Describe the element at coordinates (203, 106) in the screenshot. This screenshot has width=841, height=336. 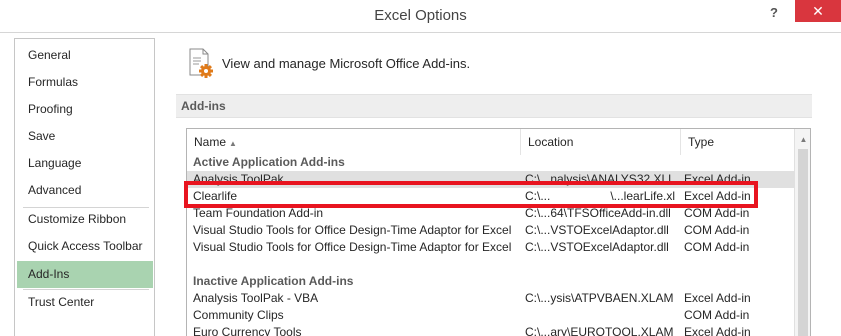
I see `section-title: Add-ins` at that location.